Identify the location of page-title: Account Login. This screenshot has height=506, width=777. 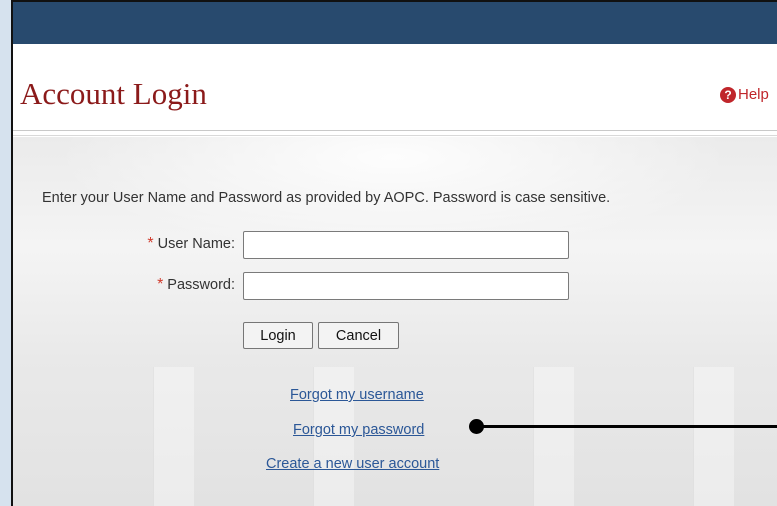
(113, 93).